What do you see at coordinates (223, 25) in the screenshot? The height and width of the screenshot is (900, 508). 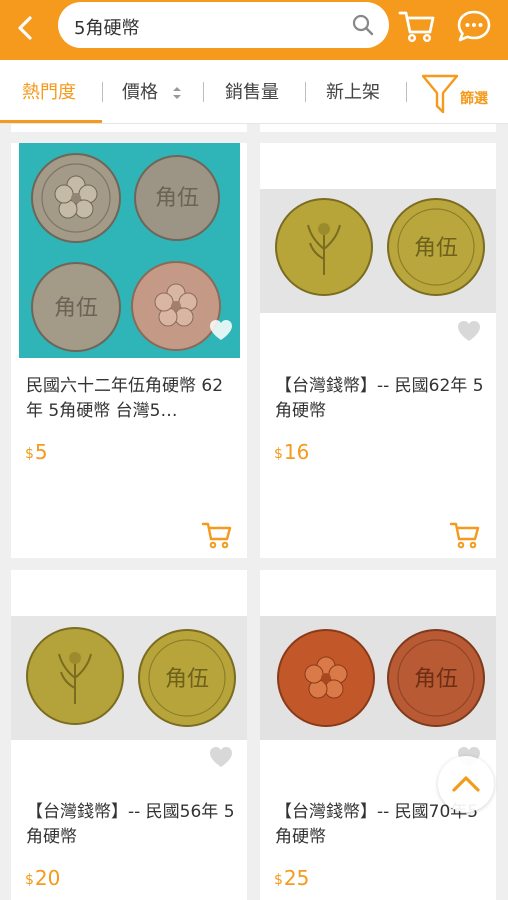 I see `search-input: 5角硬幣` at bounding box center [223, 25].